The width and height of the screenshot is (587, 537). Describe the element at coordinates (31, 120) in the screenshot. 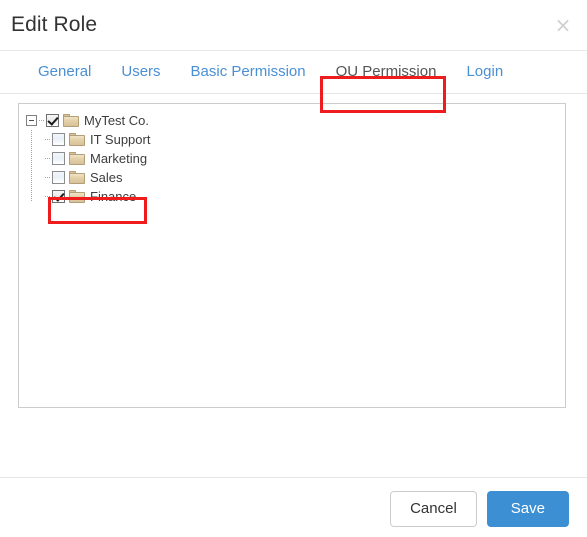

I see `collapse-minus-icon` at that location.